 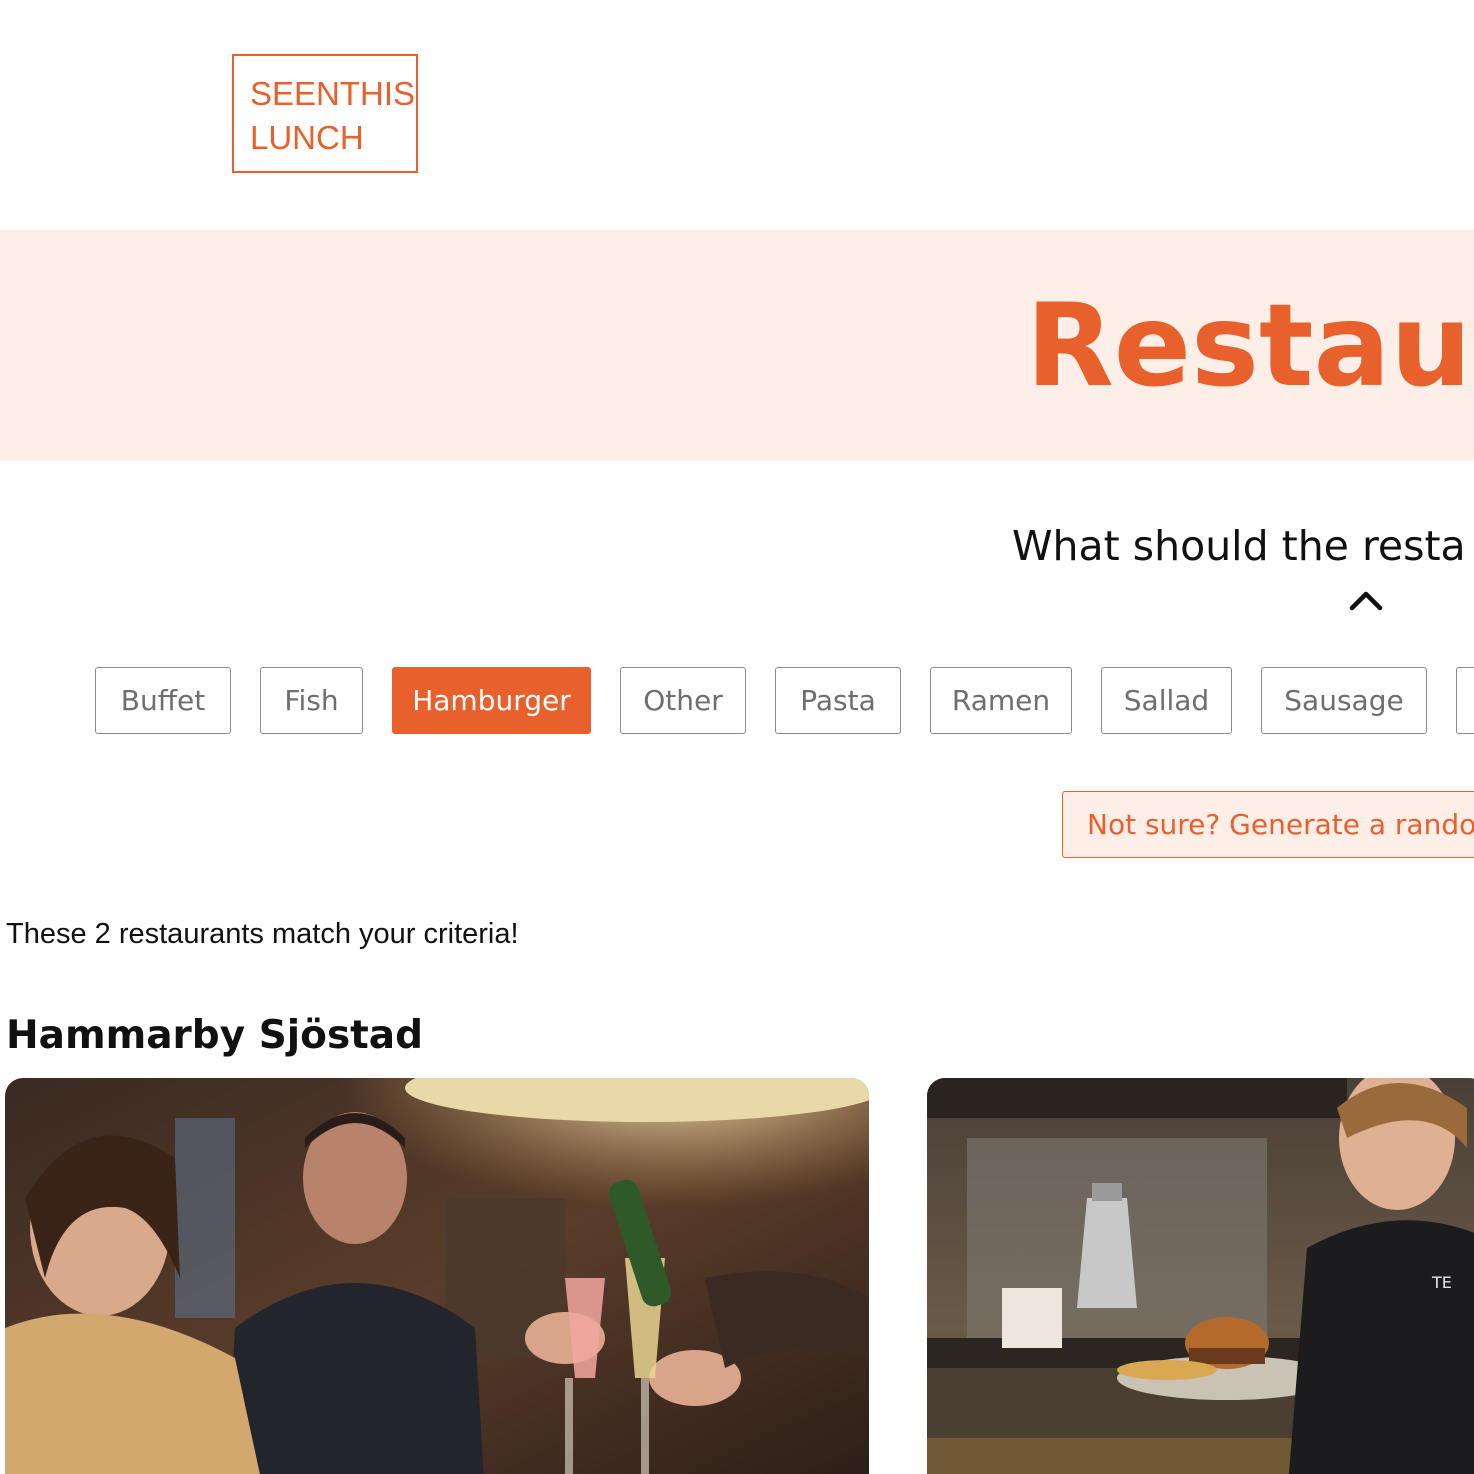 What do you see at coordinates (333, 93) in the screenshot?
I see `logo-line-1: SEENTHIS` at bounding box center [333, 93].